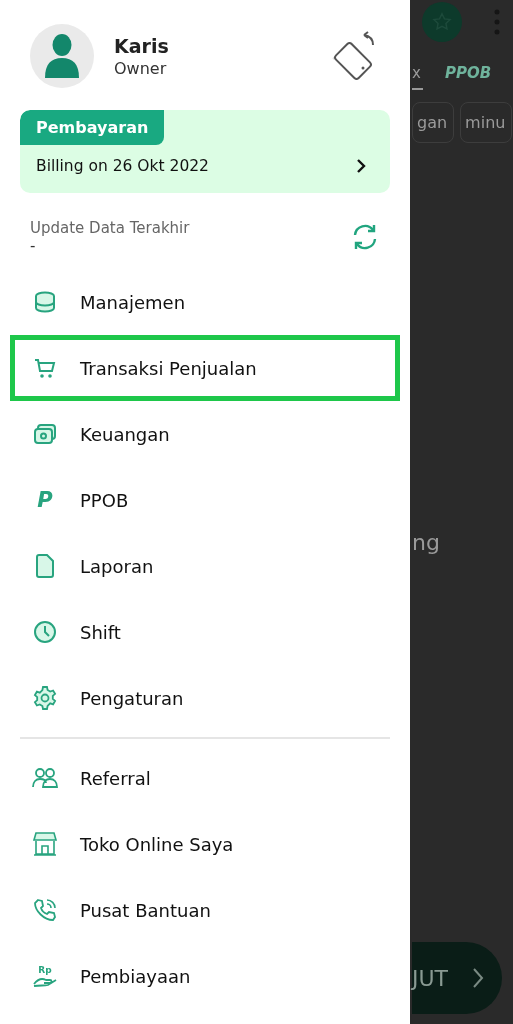 The image size is (513, 1024). Describe the element at coordinates (45, 844) in the screenshot. I see `store-icon` at that location.